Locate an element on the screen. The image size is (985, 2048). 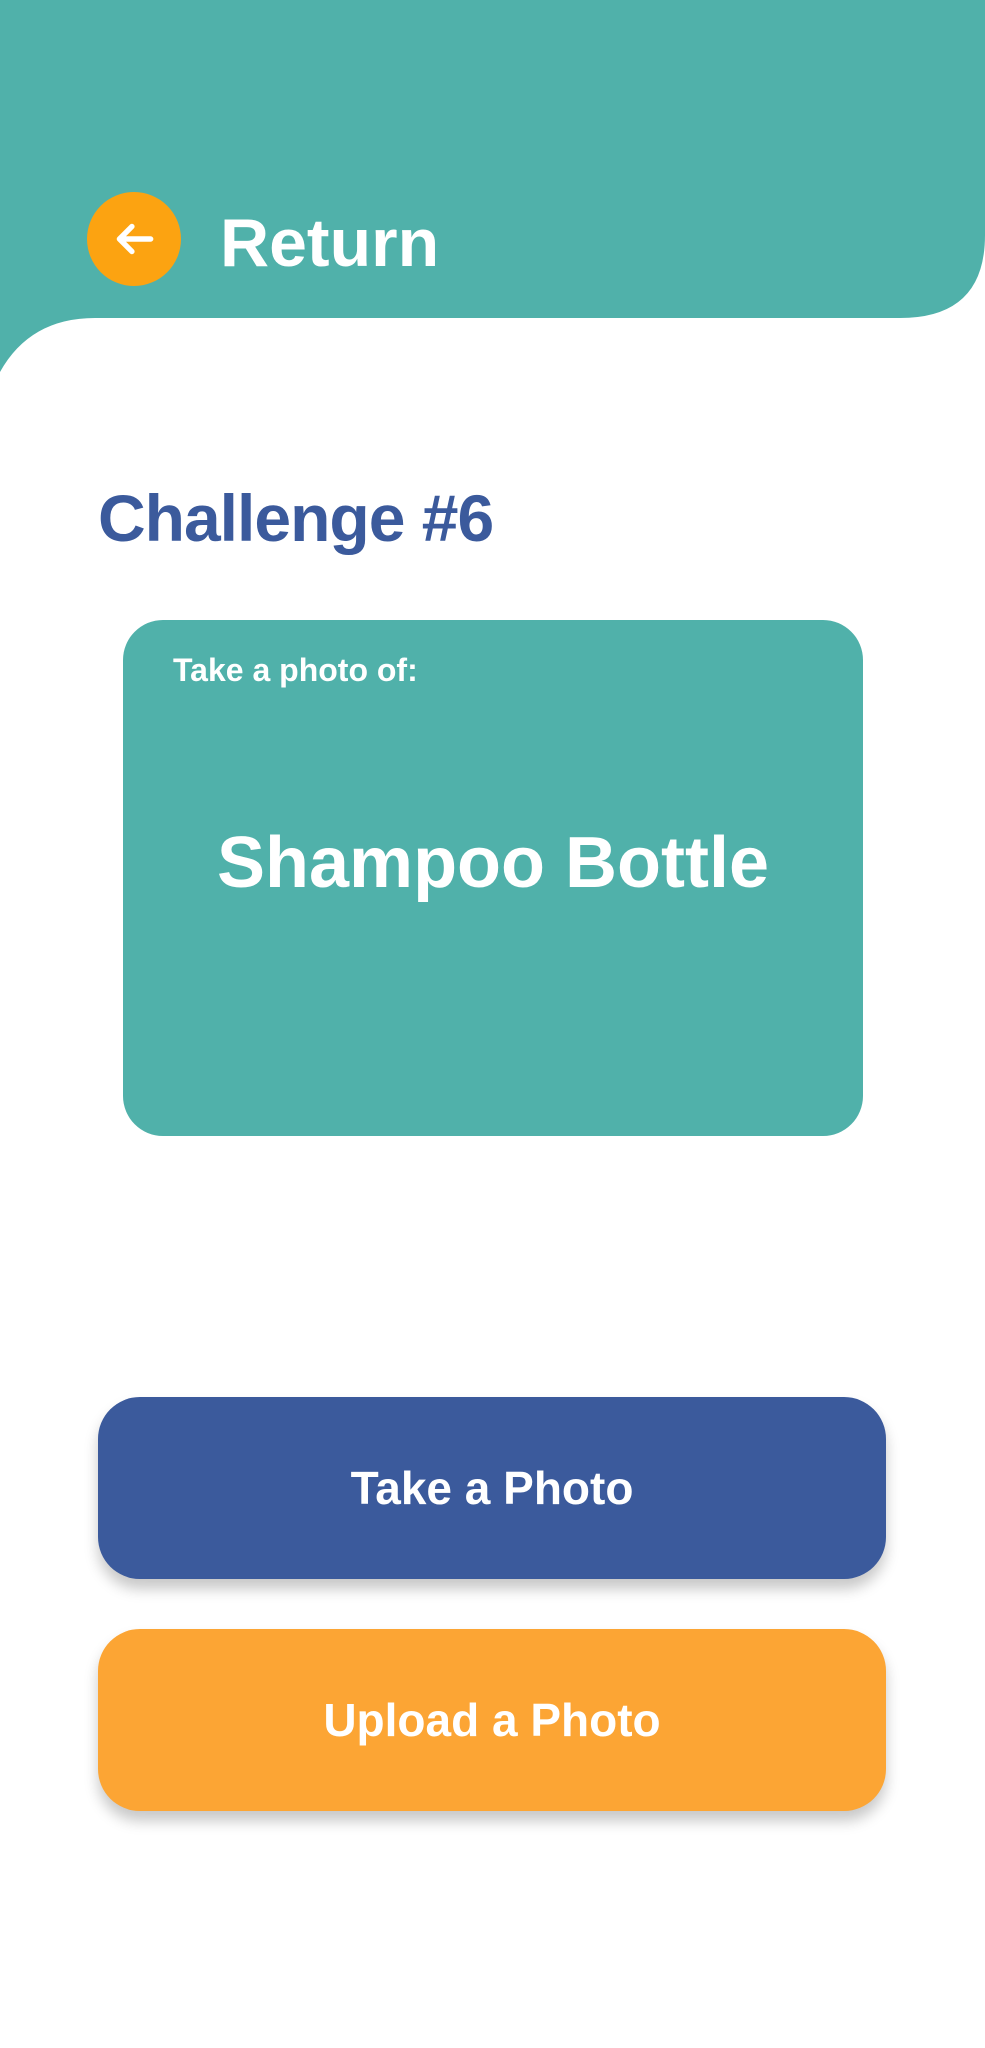
page-title: Challenge #6 is located at coordinates (296, 518).